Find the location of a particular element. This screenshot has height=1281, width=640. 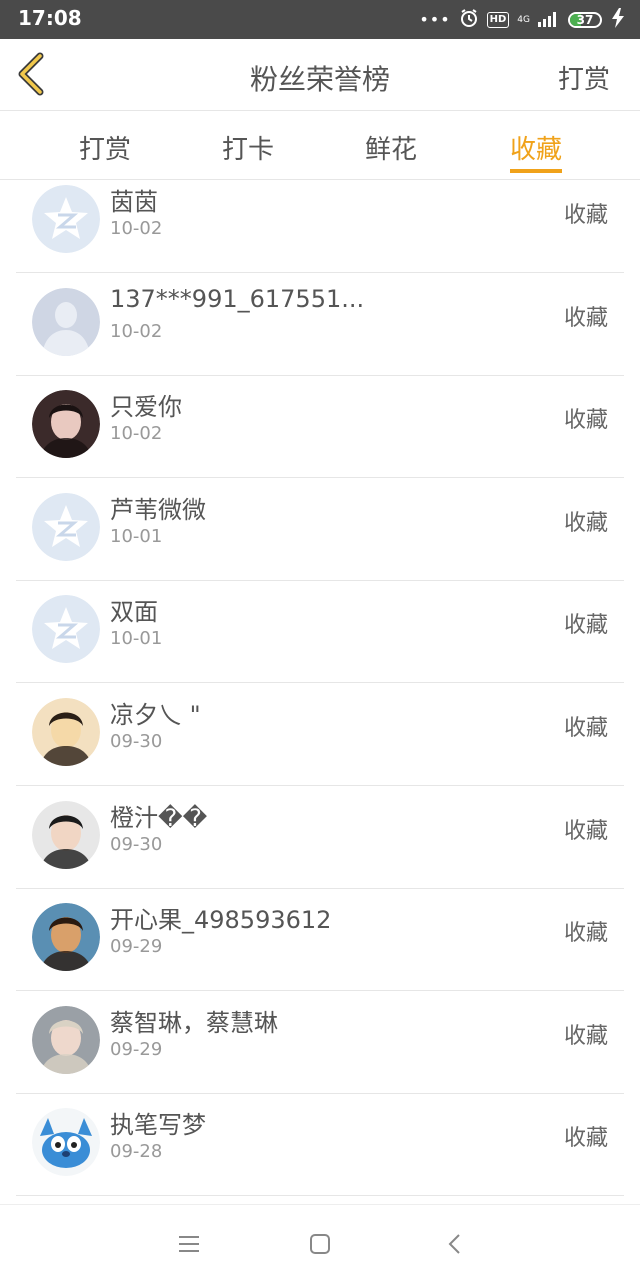

menu-button is located at coordinates (189, 1244).